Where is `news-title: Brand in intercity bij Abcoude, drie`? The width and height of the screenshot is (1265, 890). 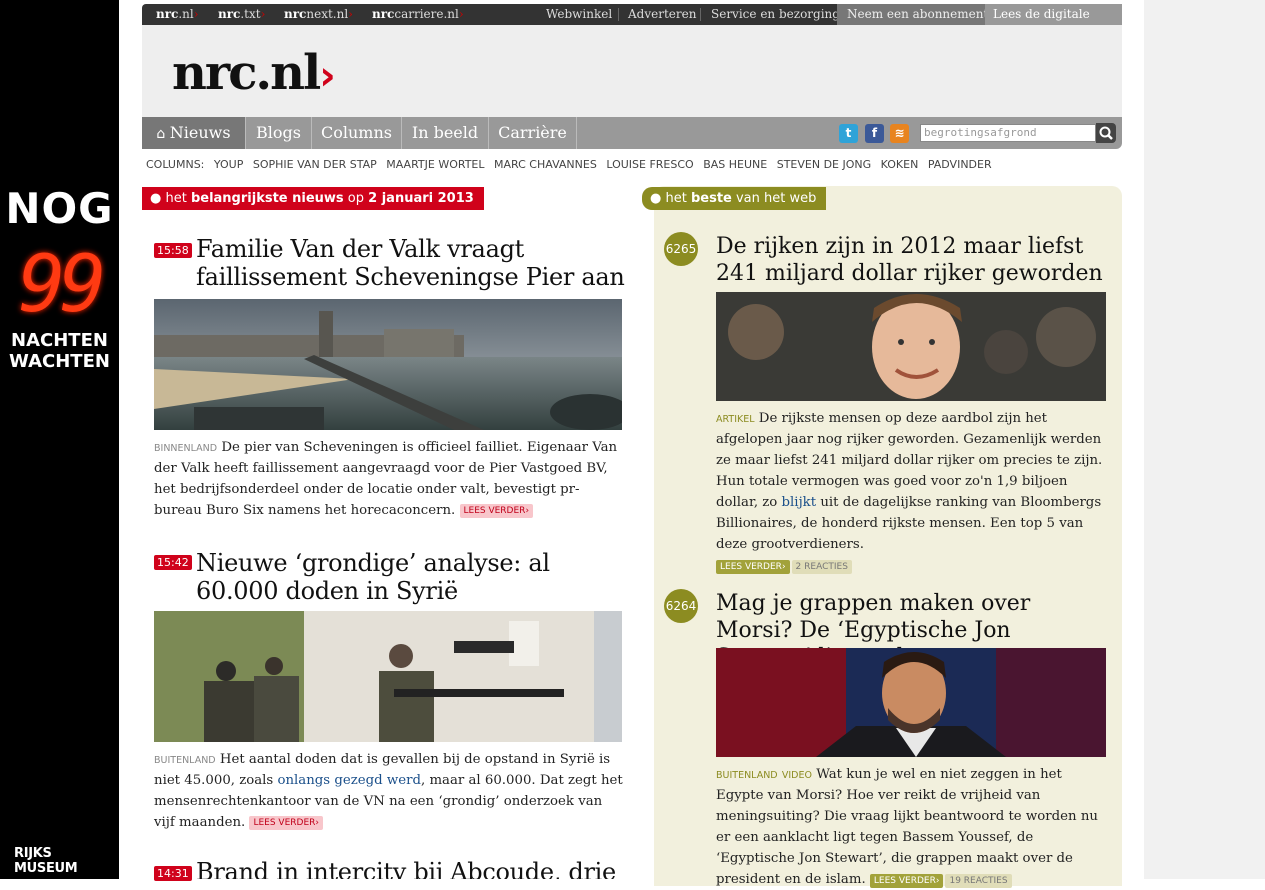
news-title: Brand in intercity bij Abcoude, drie is located at coordinates (416, 868).